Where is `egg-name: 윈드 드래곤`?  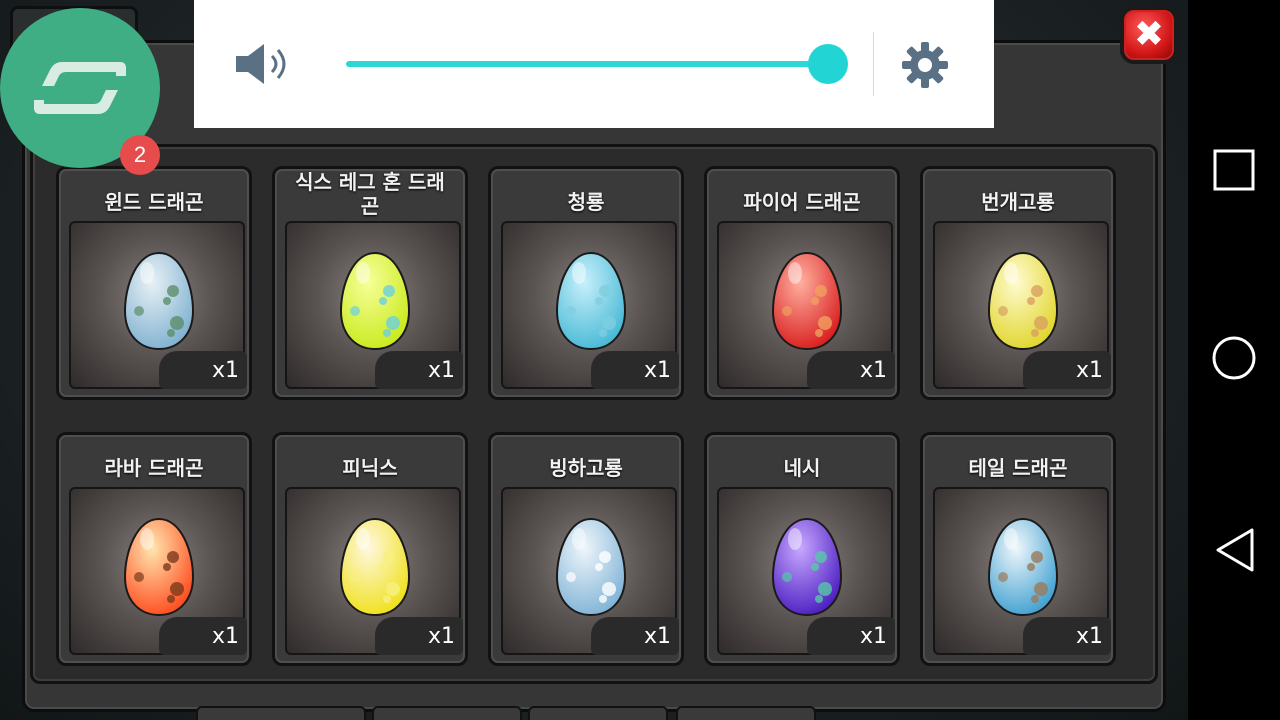
egg-name: 윈드 드래곤 is located at coordinates (154, 202).